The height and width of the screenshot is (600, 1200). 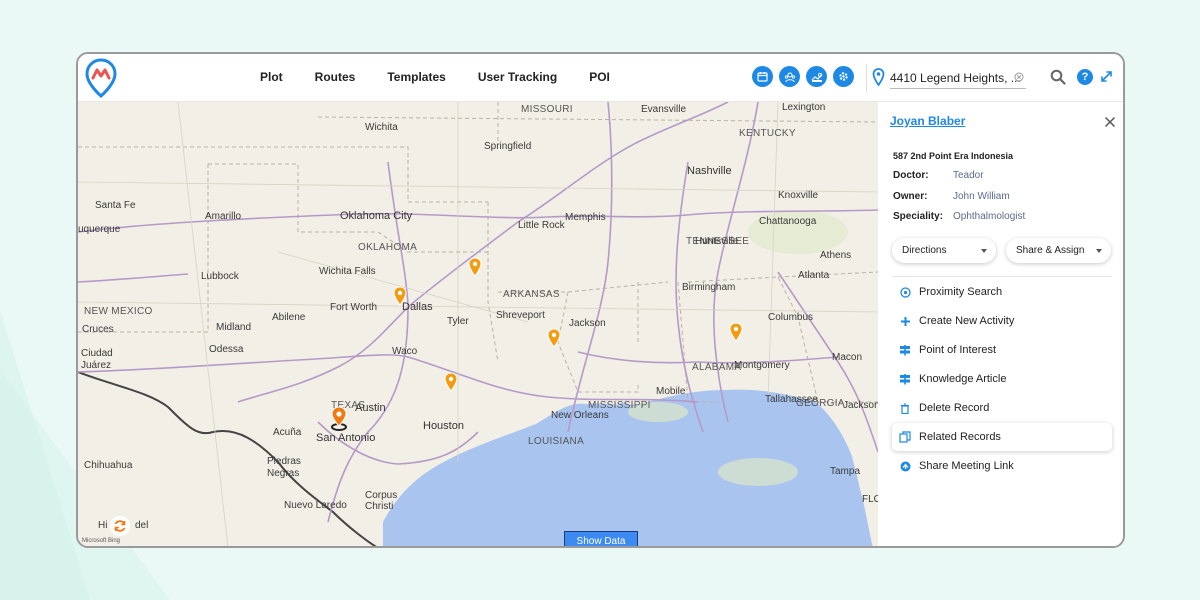 What do you see at coordinates (1002, 437) in the screenshot?
I see `action-related-records: Related Records` at bounding box center [1002, 437].